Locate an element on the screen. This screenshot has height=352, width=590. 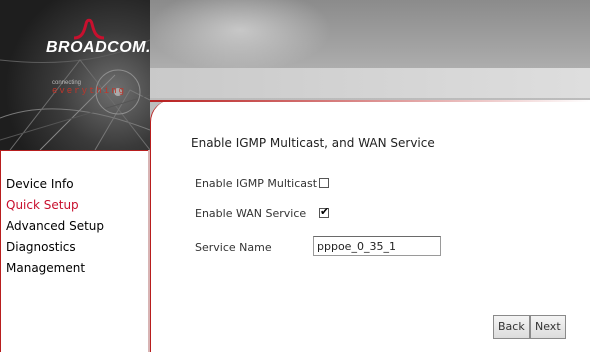
menu-item-quick-setup: Quick Setup is located at coordinates (55, 205).